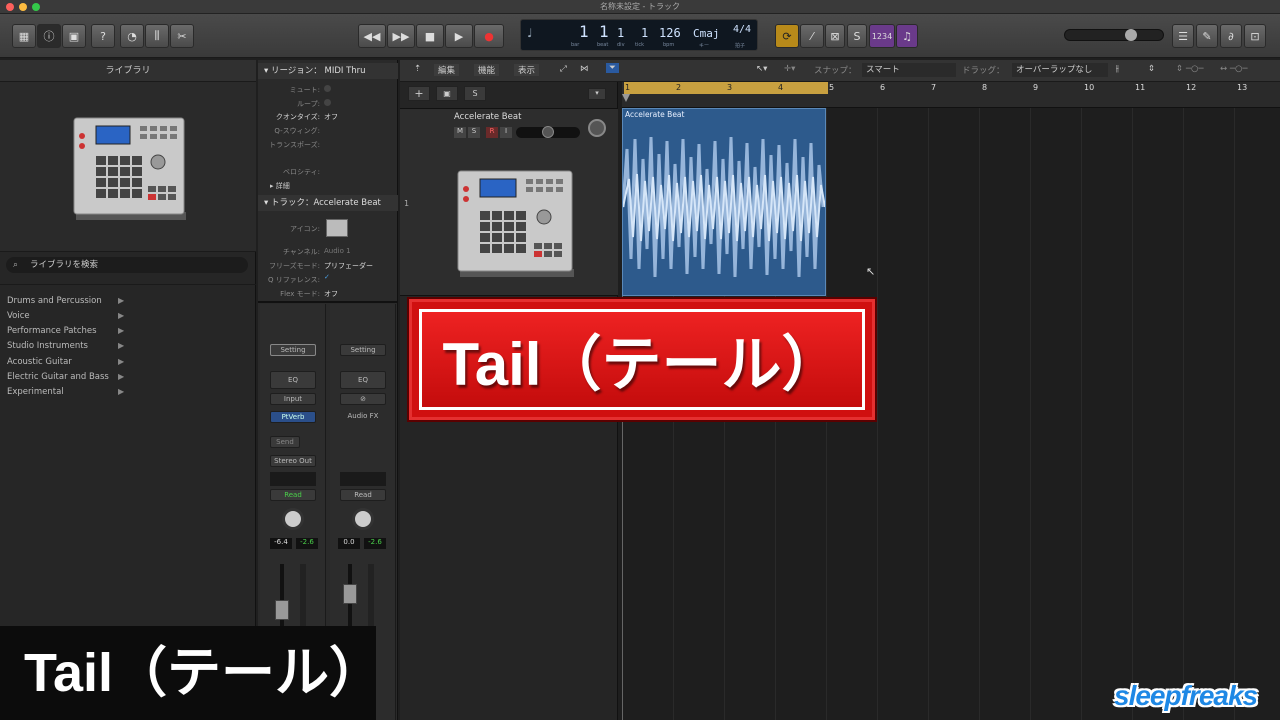 Image resolution: width=1280 pixels, height=720 pixels. What do you see at coordinates (951, 95) in the screenshot?
I see `timeline-ruler: 1 2 3 4 5 6 7 8 9 10 11 12 13` at bounding box center [951, 95].